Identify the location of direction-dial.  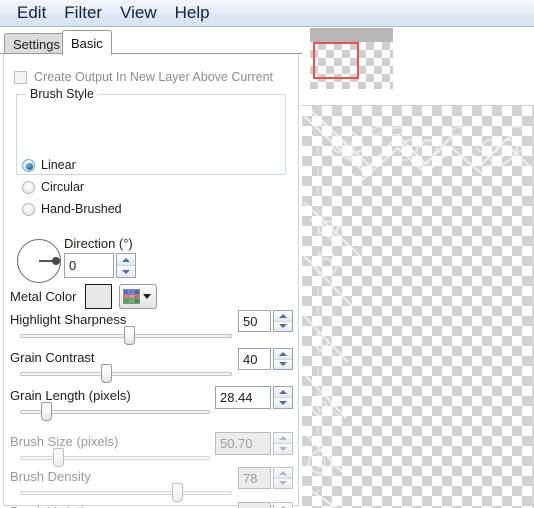
(39, 261).